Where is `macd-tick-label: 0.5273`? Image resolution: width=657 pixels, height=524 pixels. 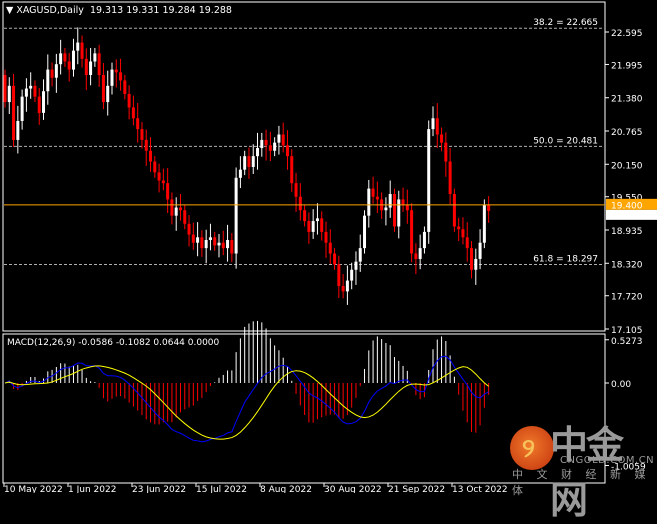
macd-tick-label: 0.5273 is located at coordinates (627, 342).